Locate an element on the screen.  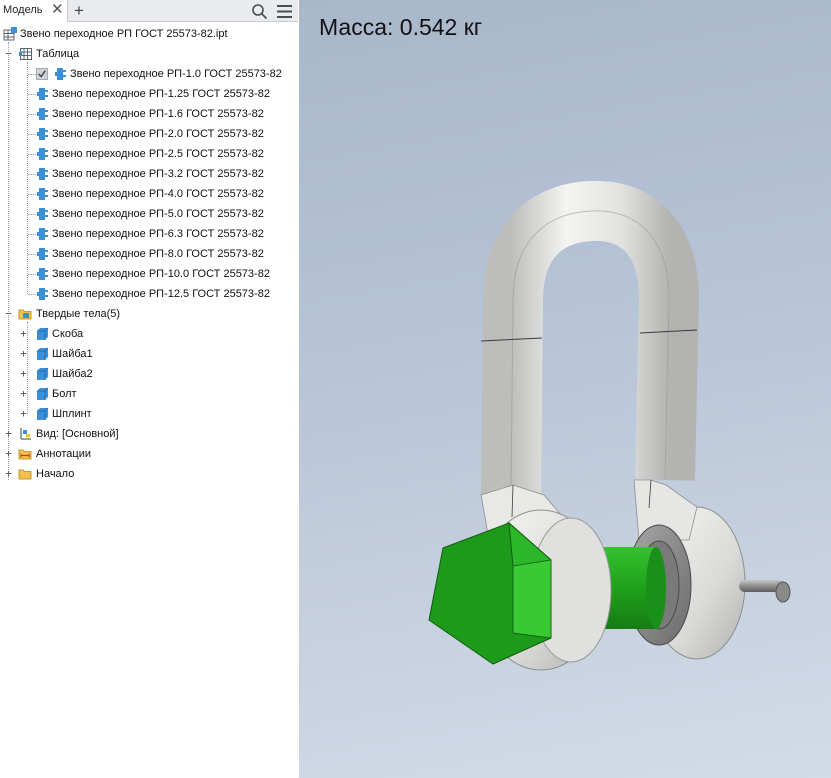
tree-item-solid: + Скоба is located at coordinates (149, 334).